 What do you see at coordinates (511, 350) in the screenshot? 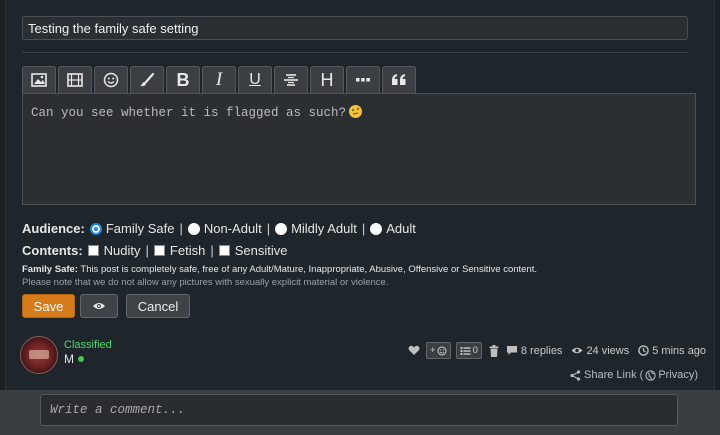
I see `comment-icon` at bounding box center [511, 350].